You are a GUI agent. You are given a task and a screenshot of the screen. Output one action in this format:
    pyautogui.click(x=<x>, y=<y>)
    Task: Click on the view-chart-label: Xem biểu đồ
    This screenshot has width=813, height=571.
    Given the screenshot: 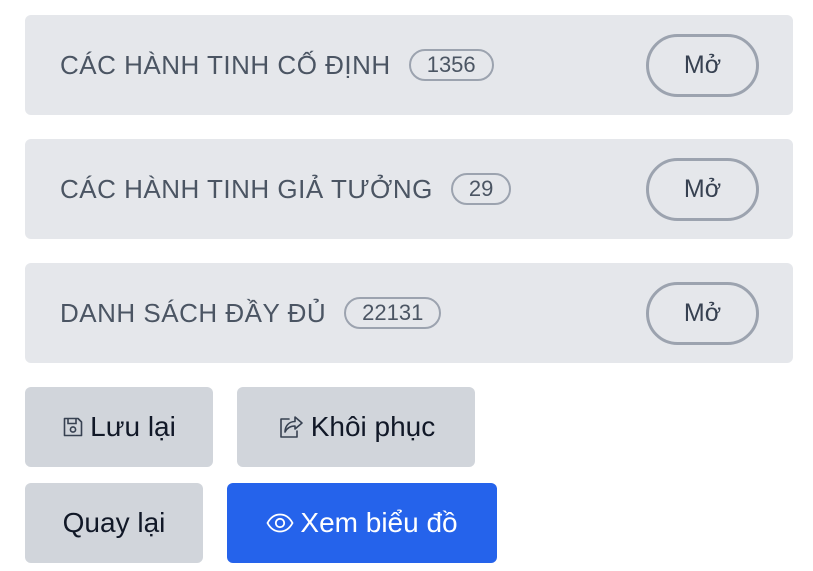 What is the action you would take?
    pyautogui.click(x=379, y=522)
    